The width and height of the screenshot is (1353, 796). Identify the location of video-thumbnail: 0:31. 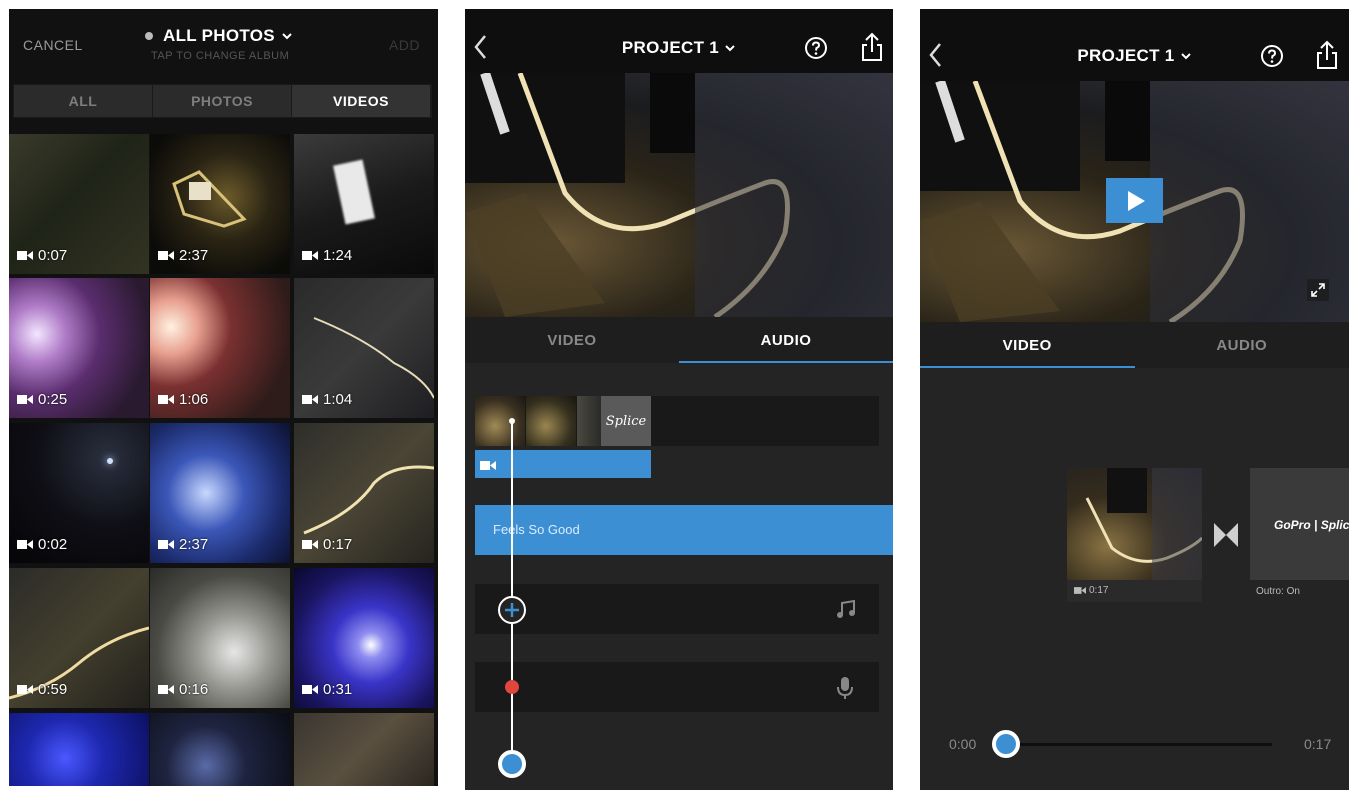
(364, 638).